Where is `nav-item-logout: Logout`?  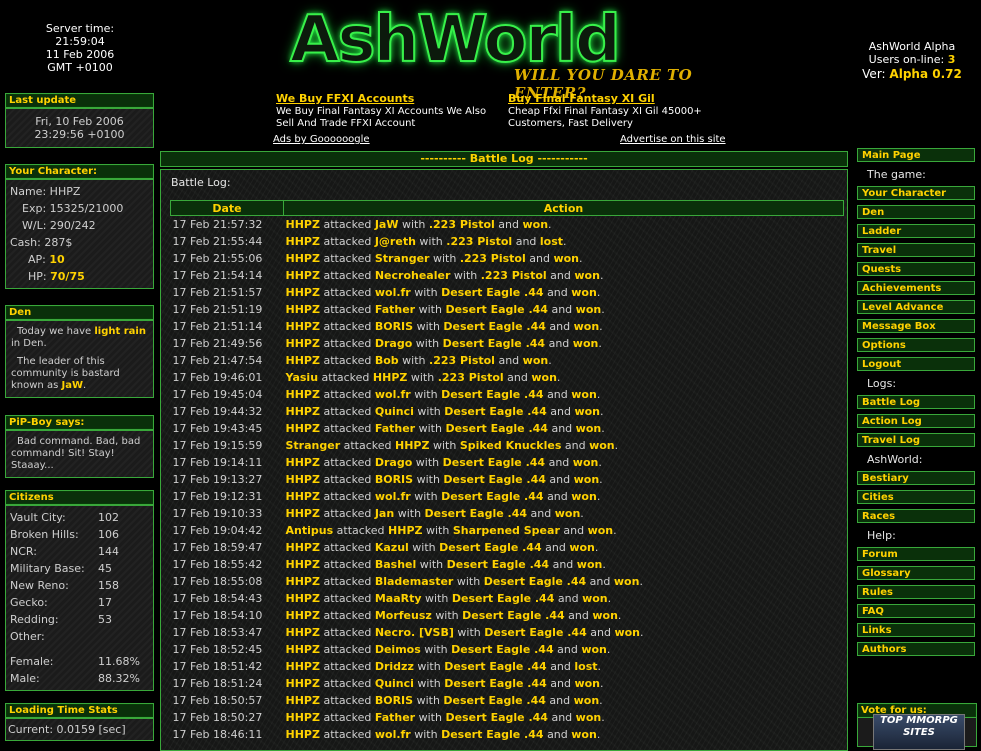
nav-item-logout: Logout is located at coordinates (916, 364).